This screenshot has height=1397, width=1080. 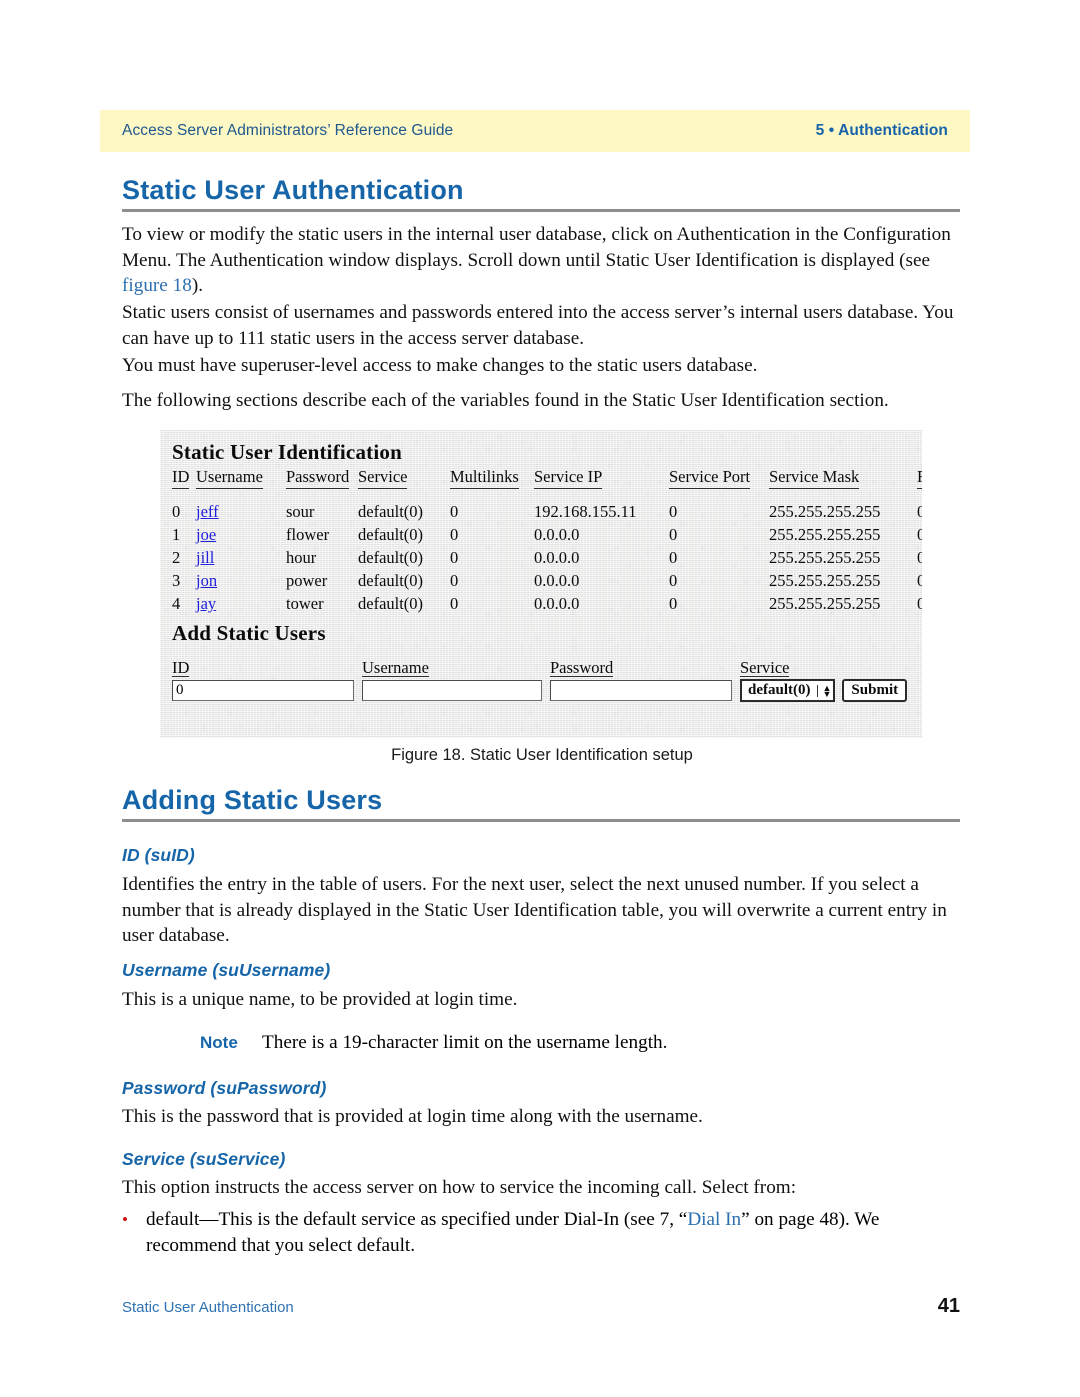 What do you see at coordinates (206, 534) in the screenshot?
I see `username-link: joe` at bounding box center [206, 534].